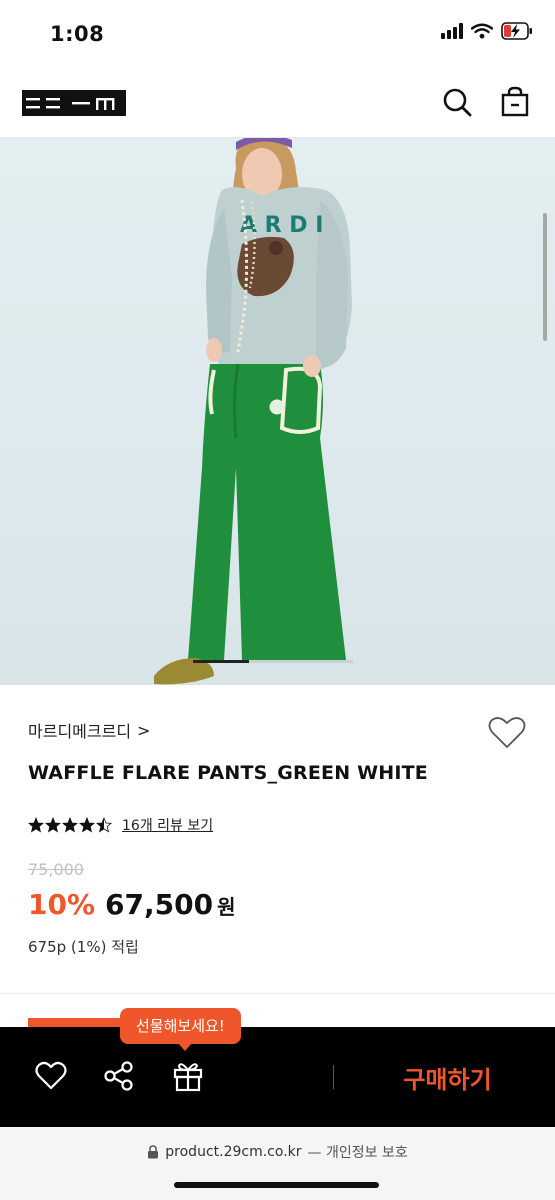 Image resolution: width=555 pixels, height=1200 pixels. I want to click on app-header, so click(277, 104).